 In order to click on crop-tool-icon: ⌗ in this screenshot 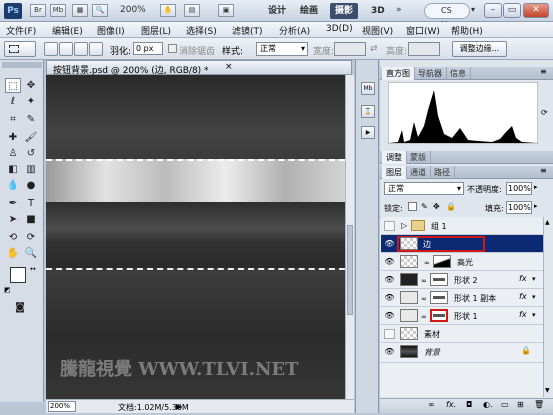, I will do `click(13, 119)`.